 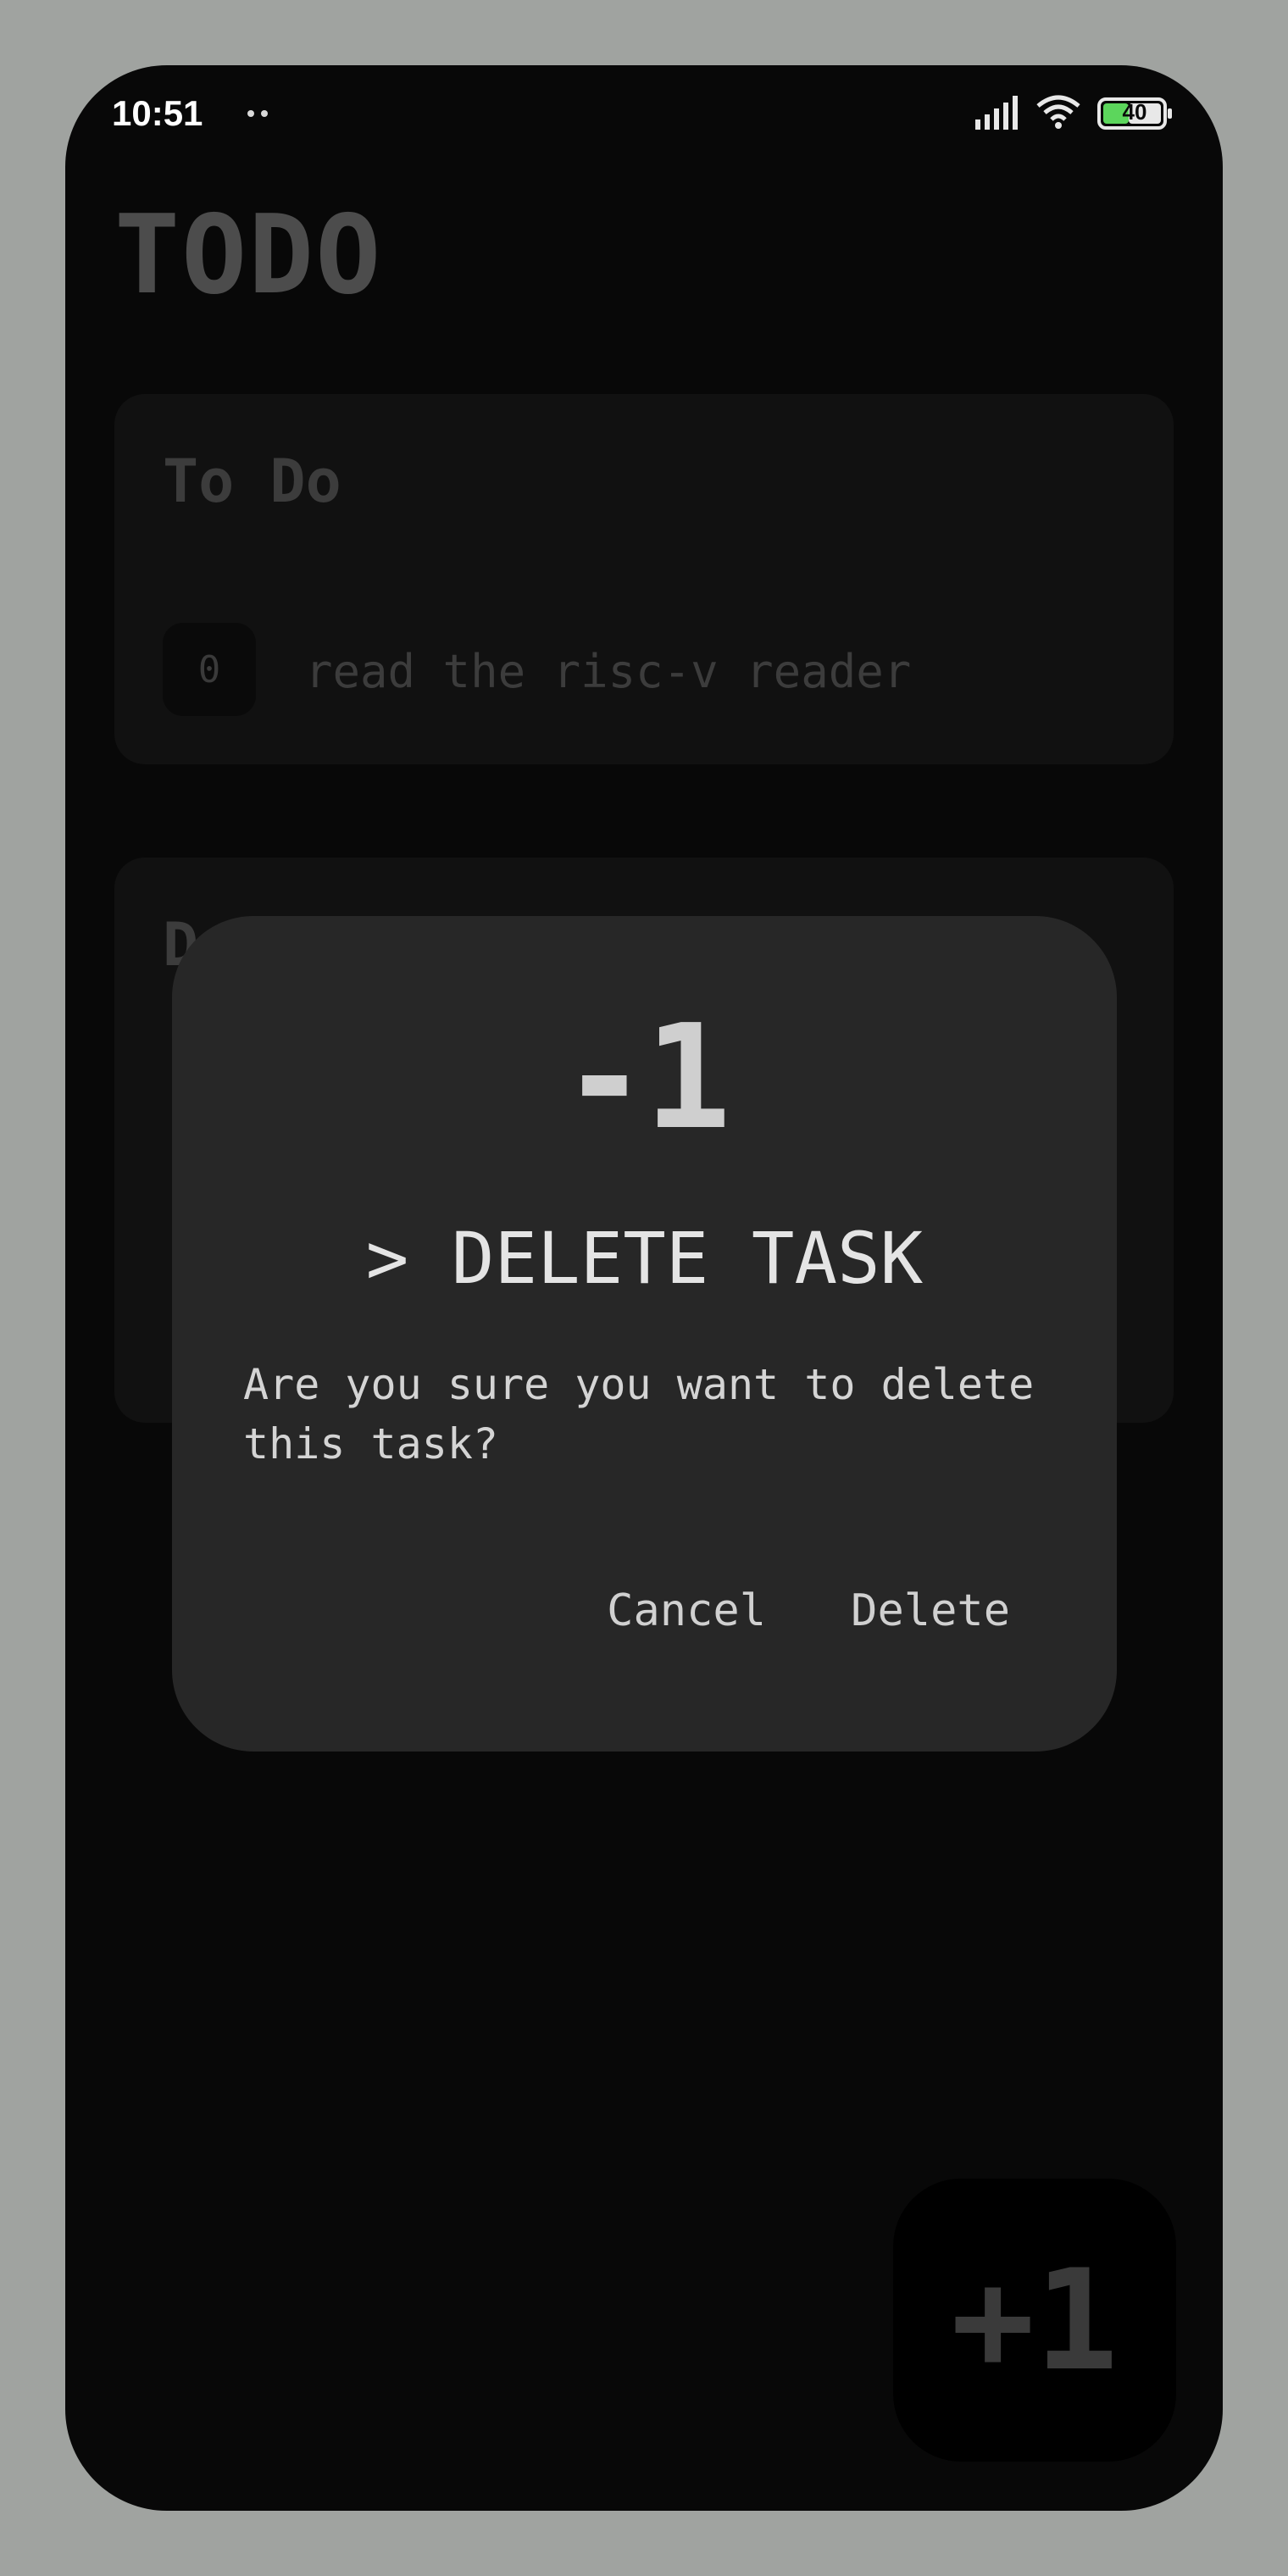 What do you see at coordinates (644, 116) in the screenshot?
I see `status-bar: 10:51 40` at bounding box center [644, 116].